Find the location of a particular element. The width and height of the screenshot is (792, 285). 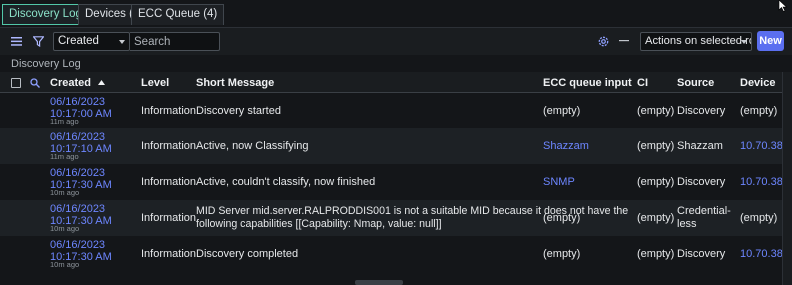

field-select: Created is located at coordinates (91, 41).